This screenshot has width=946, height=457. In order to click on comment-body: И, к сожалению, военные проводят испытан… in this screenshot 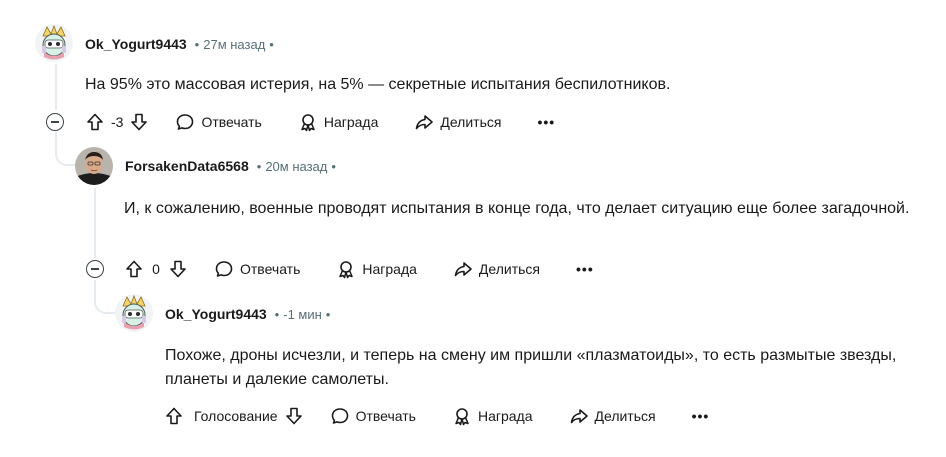, I will do `click(517, 208)`.